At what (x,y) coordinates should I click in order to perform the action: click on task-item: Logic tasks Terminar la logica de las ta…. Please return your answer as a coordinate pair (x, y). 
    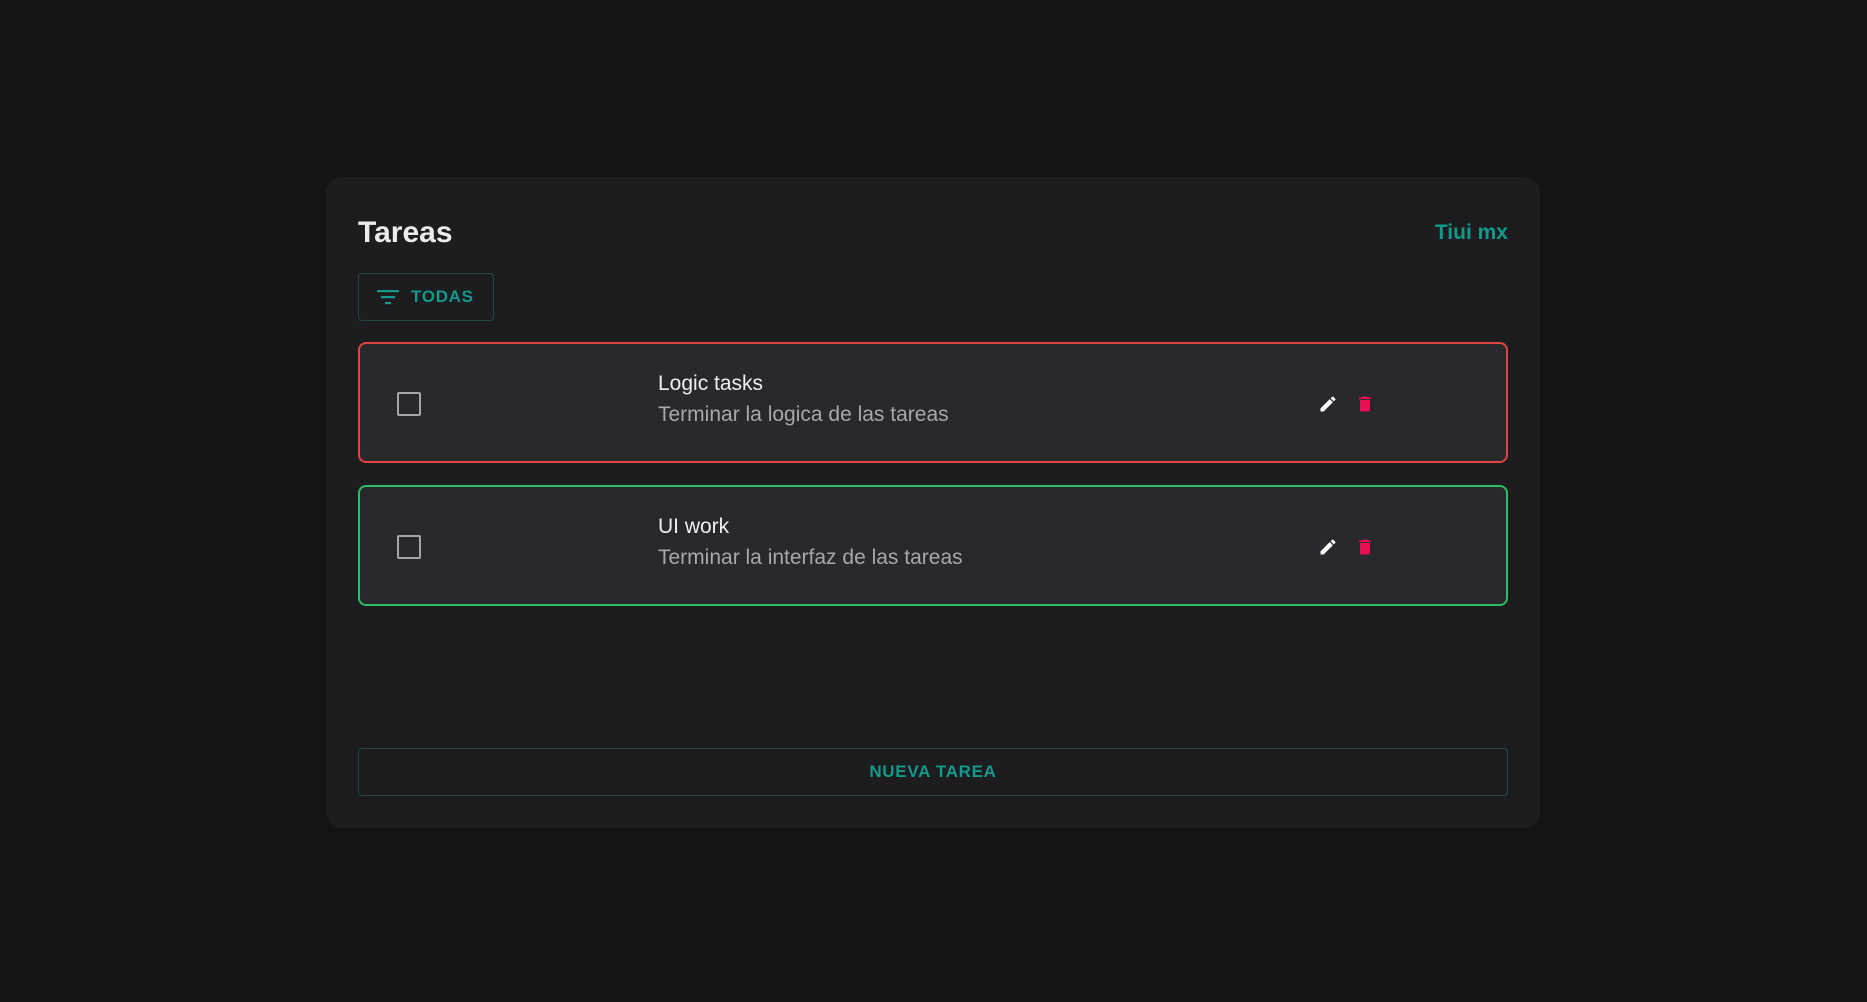
    Looking at the image, I should click on (933, 402).